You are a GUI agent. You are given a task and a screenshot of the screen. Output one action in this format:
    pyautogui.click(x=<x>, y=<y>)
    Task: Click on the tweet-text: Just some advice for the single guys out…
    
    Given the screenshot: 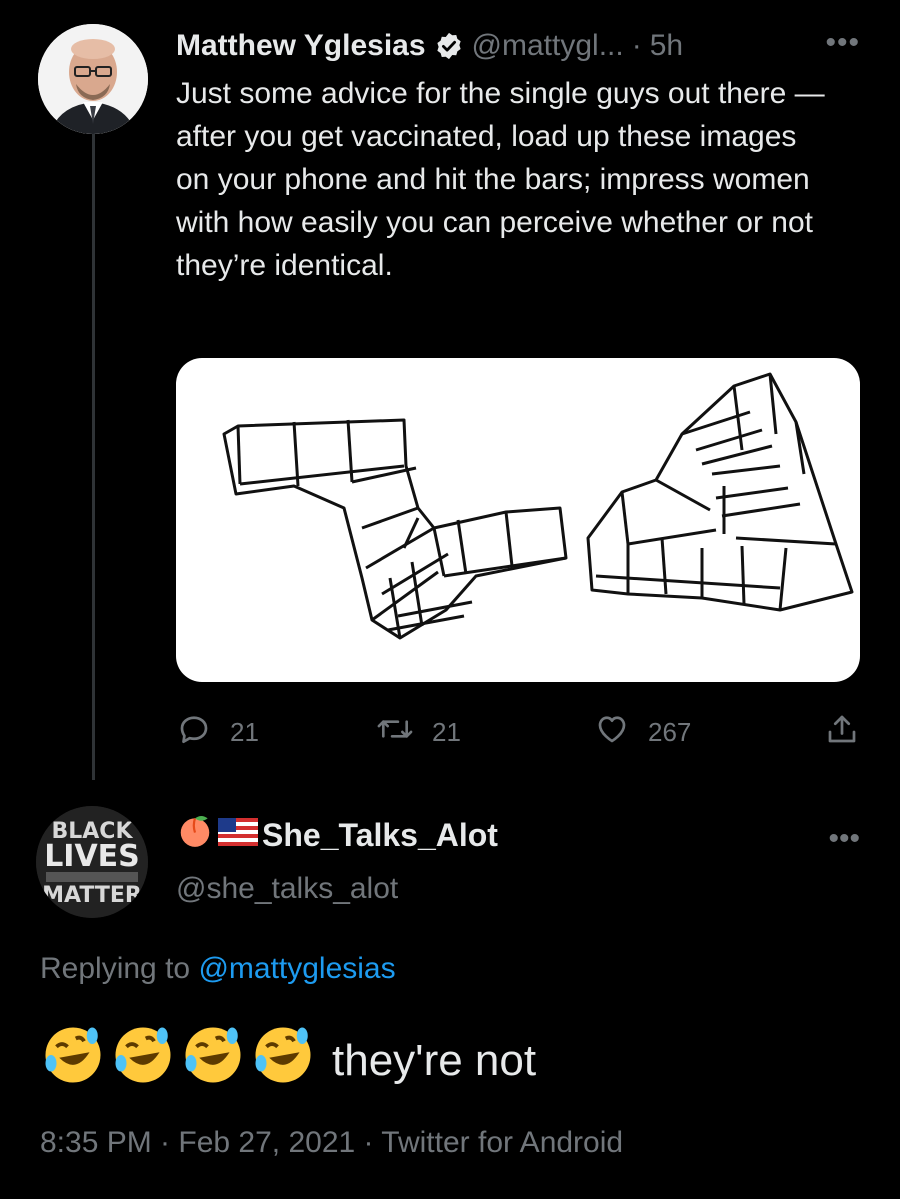 What is the action you would take?
    pyautogui.click(x=500, y=179)
    